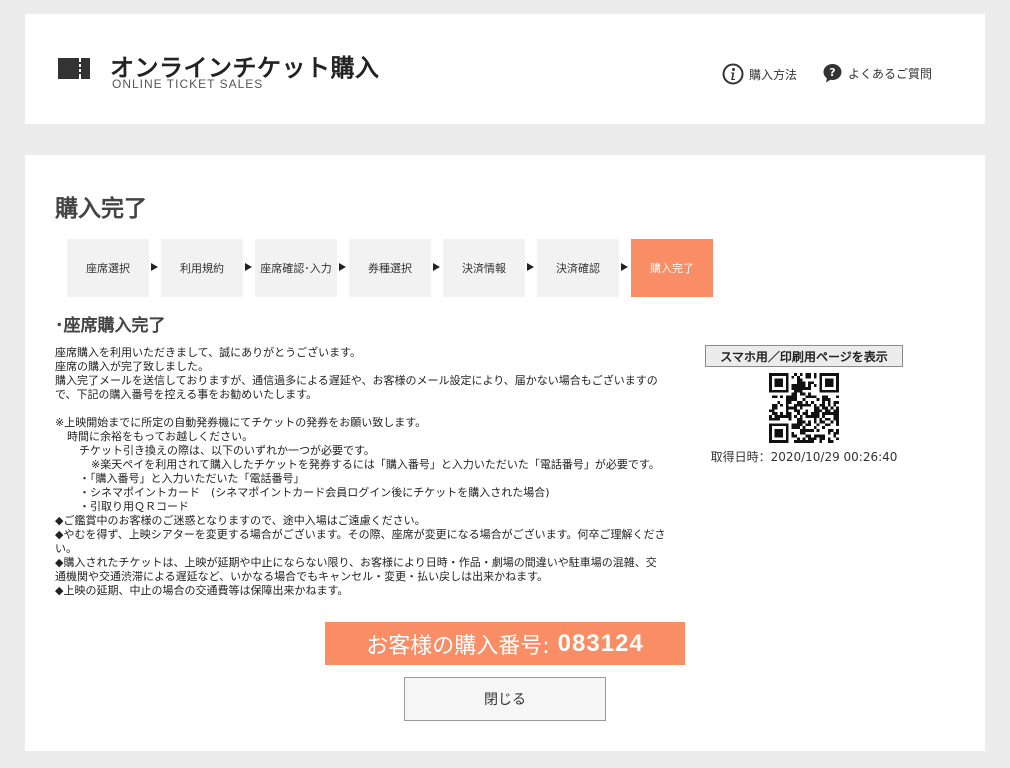 The image size is (1010, 768). I want to click on notice-line: ・「購入番号」と入力いただいた「電話番号」, so click(192, 478).